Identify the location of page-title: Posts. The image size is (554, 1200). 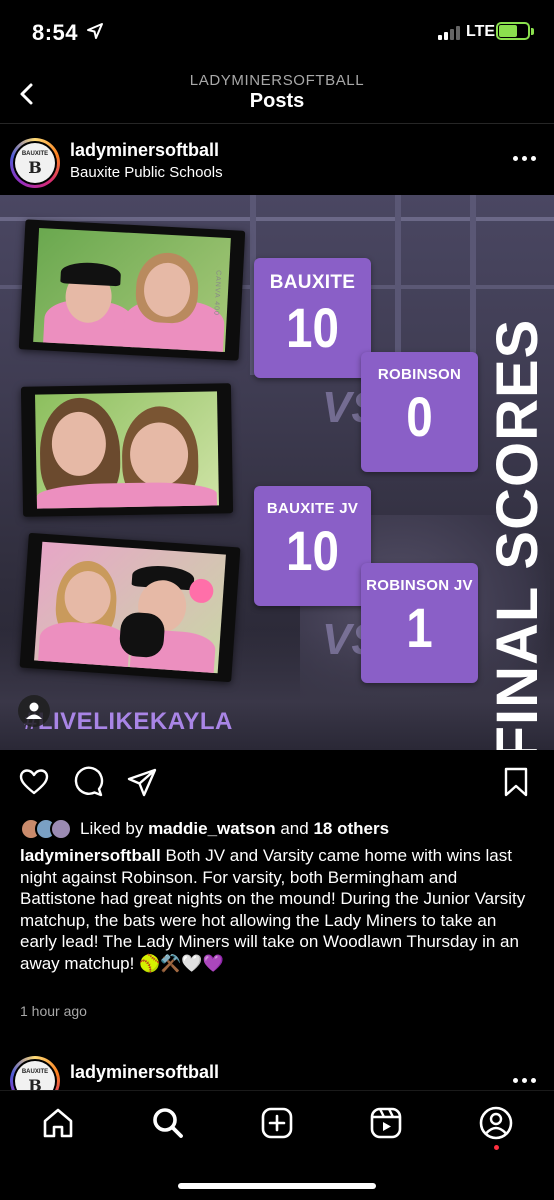
(277, 101).